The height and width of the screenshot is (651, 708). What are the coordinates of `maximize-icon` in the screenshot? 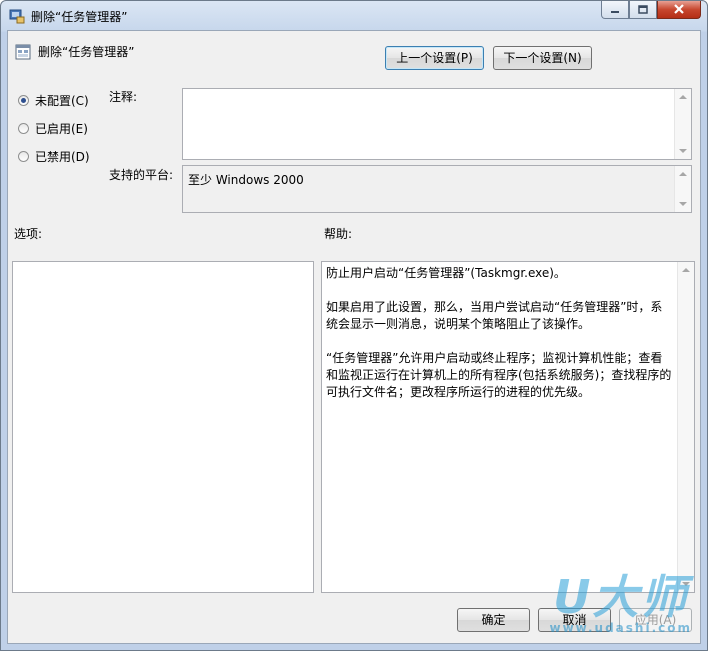 It's located at (643, 10).